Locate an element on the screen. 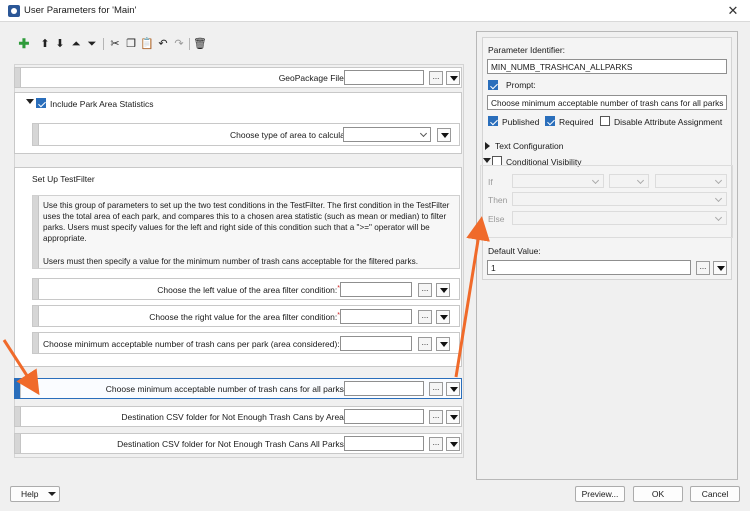  arrow-to-selected-row is located at coordinates (21, 367).